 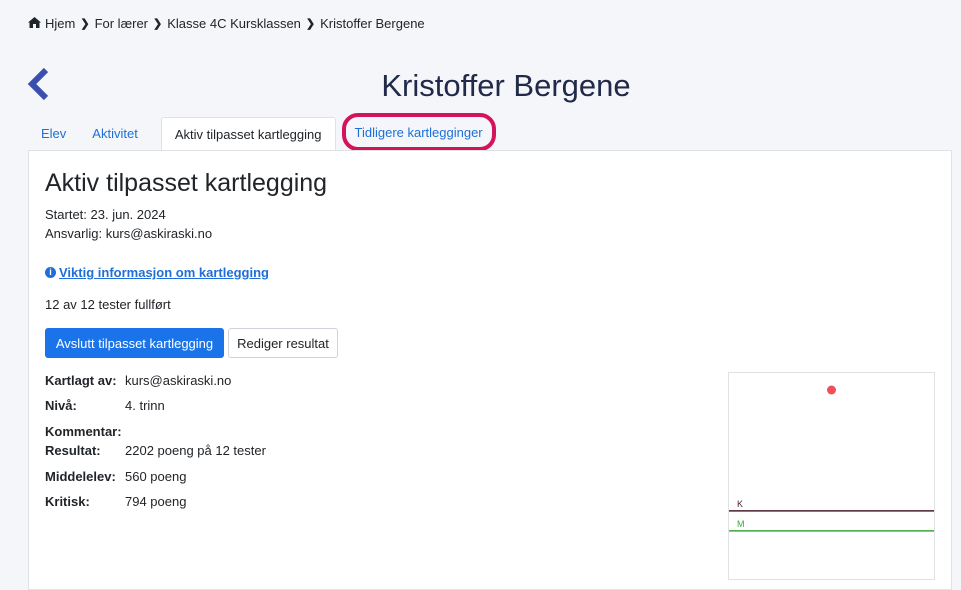 I want to click on detail-value: 560 poeng, so click(x=156, y=476).